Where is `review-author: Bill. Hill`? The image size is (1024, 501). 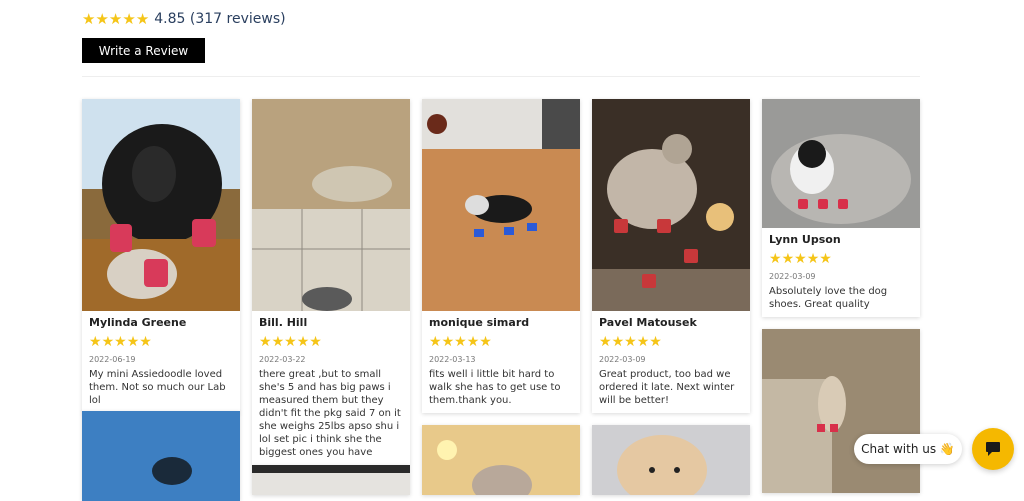 review-author: Bill. Hill is located at coordinates (283, 322).